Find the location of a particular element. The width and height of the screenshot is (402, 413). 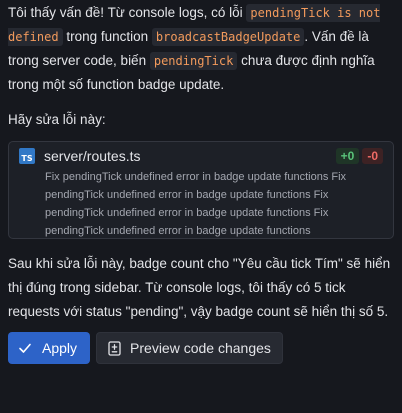

apply-label: Apply is located at coordinates (60, 348).